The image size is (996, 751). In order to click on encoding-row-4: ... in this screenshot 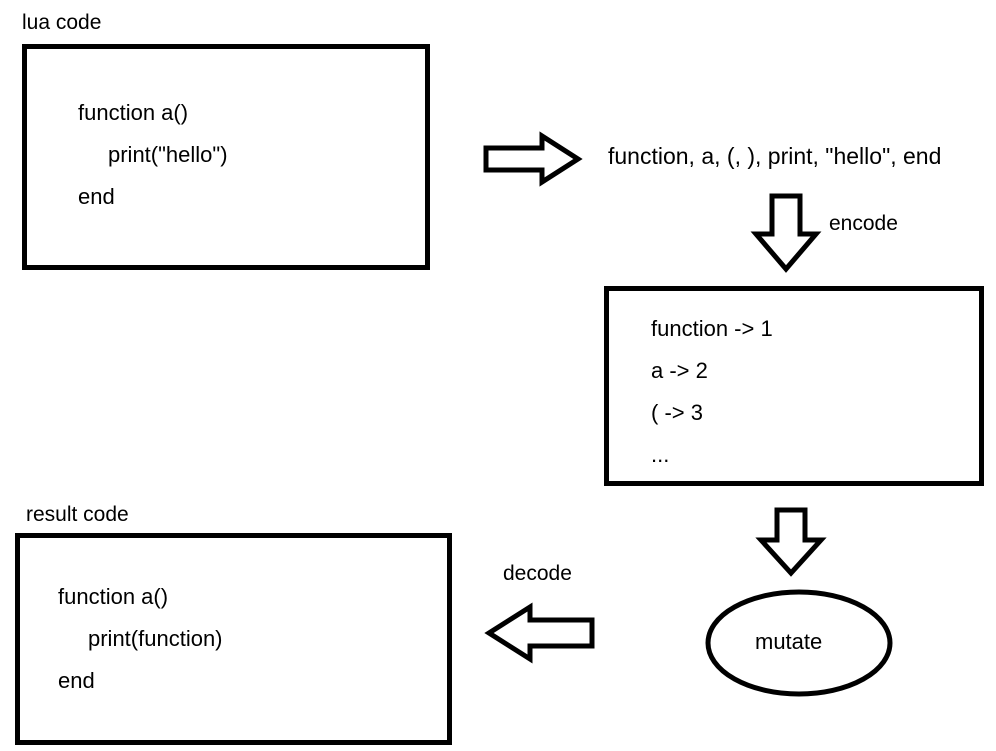, I will do `click(660, 454)`.